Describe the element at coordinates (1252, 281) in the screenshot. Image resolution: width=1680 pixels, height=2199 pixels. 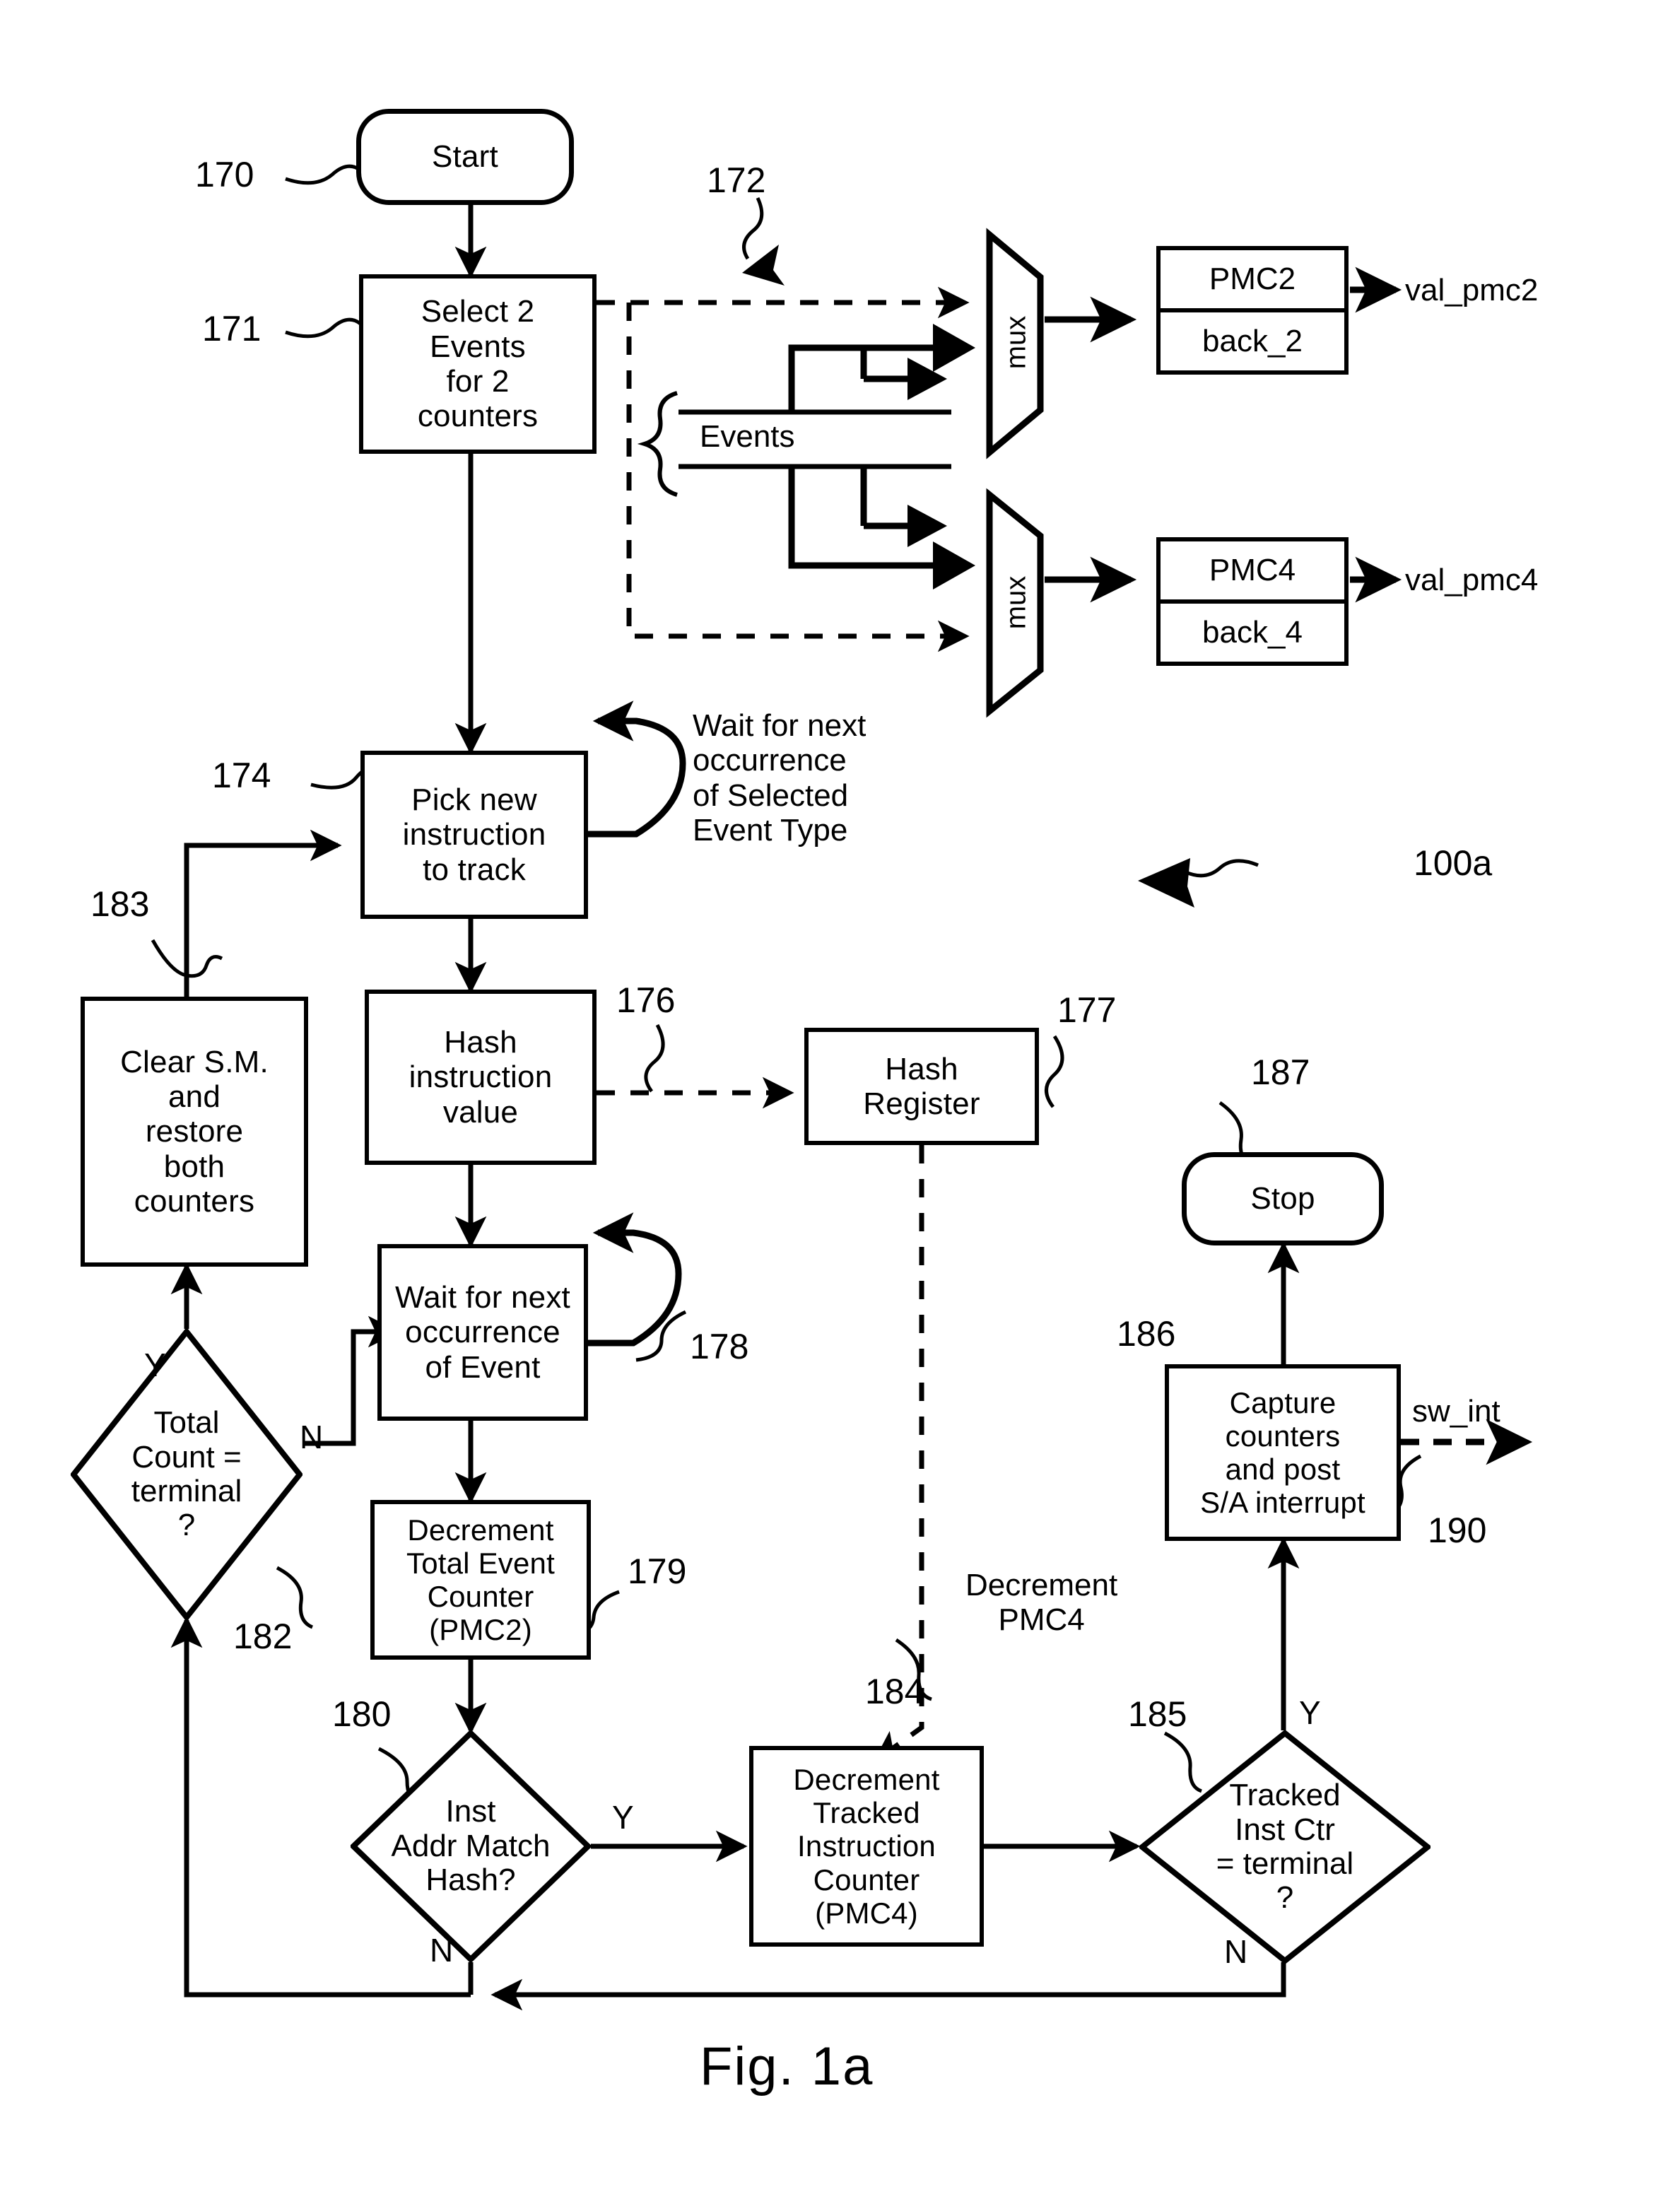
I see `pmc2-name: PMC2` at that location.